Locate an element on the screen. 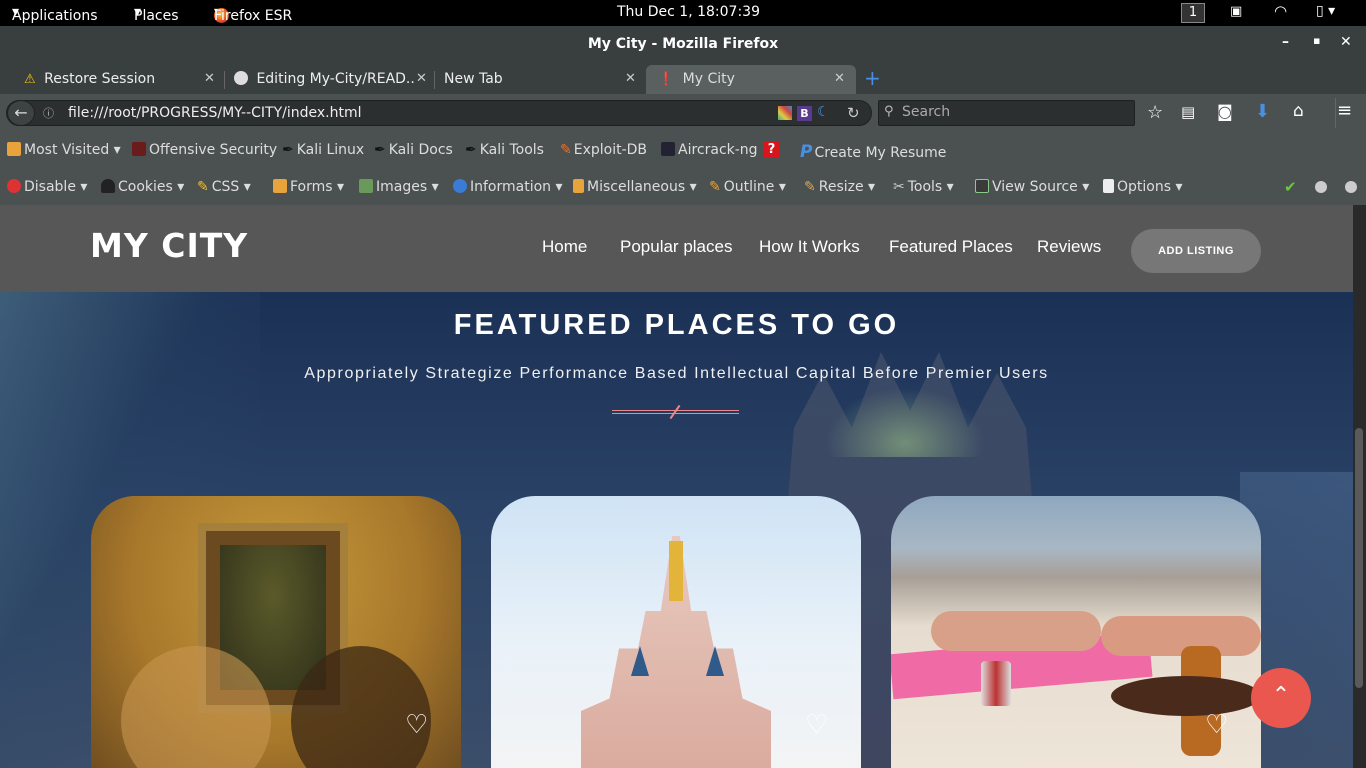 This screenshot has width=1366, height=768. tab-label: Restore Session is located at coordinates (100, 79).